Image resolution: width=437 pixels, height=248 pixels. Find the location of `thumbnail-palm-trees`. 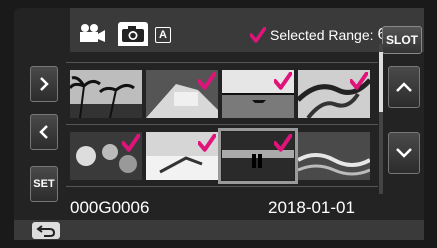

thumbnail-palm-trees is located at coordinates (106, 94).